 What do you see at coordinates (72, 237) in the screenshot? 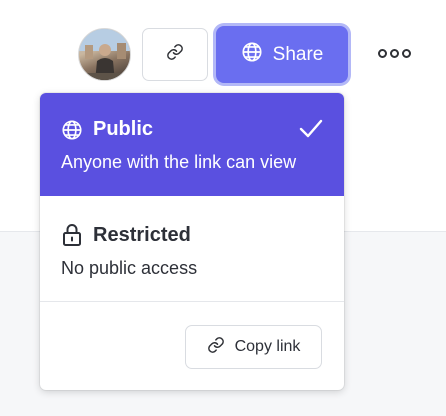
I see `lock-icon` at bounding box center [72, 237].